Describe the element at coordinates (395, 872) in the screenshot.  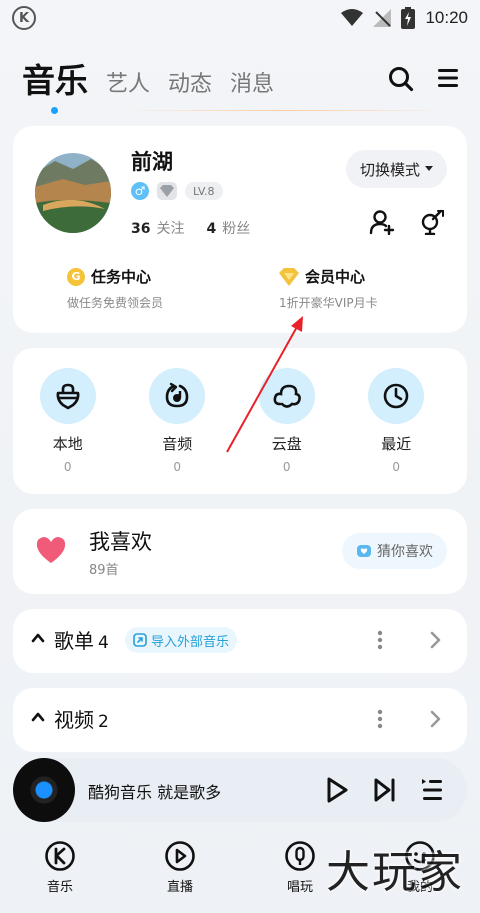
I see `watermark: 大玩家` at that location.